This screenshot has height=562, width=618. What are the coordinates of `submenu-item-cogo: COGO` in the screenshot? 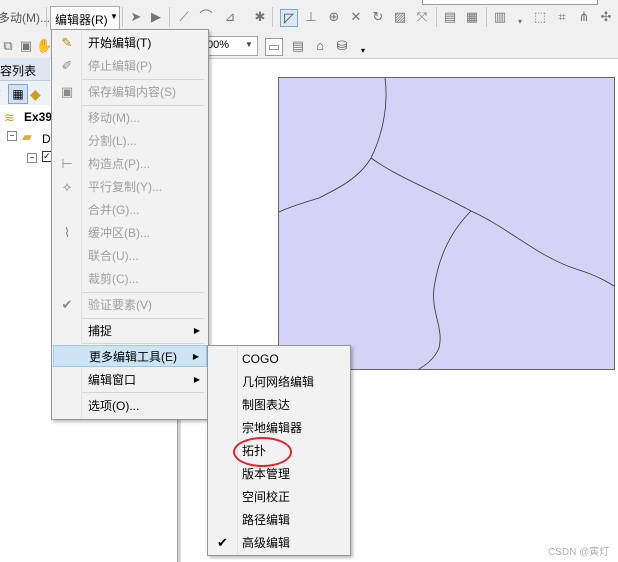 It's located at (279, 359).